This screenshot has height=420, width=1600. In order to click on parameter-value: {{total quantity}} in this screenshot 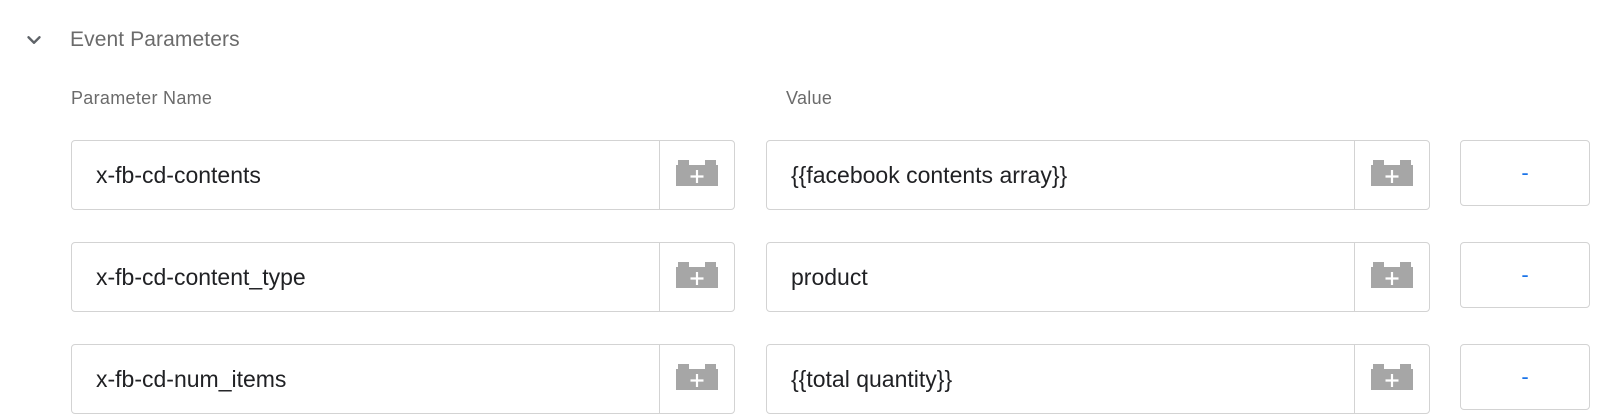, I will do `click(1060, 379)`.